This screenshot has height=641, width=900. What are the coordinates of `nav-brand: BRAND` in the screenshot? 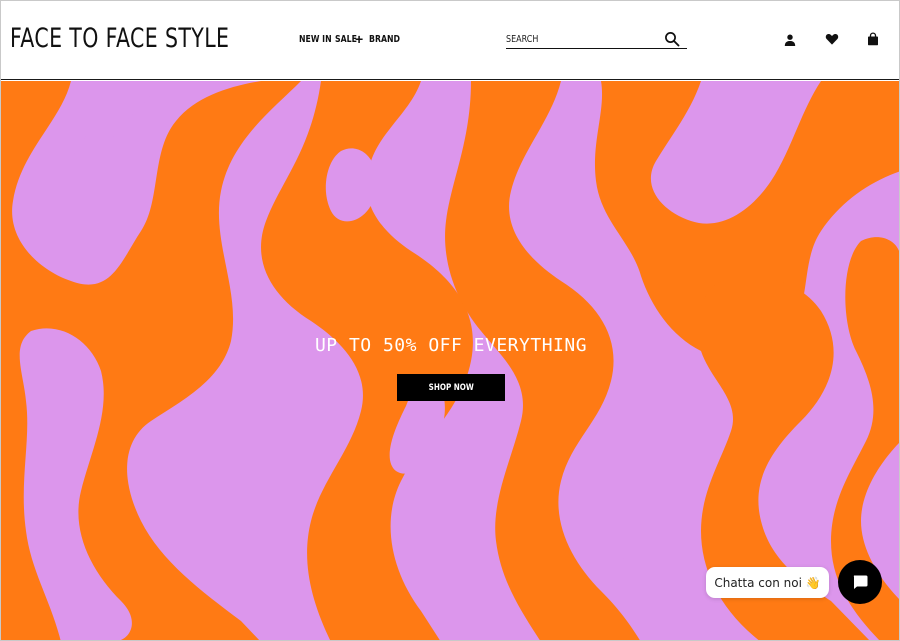 It's located at (384, 39).